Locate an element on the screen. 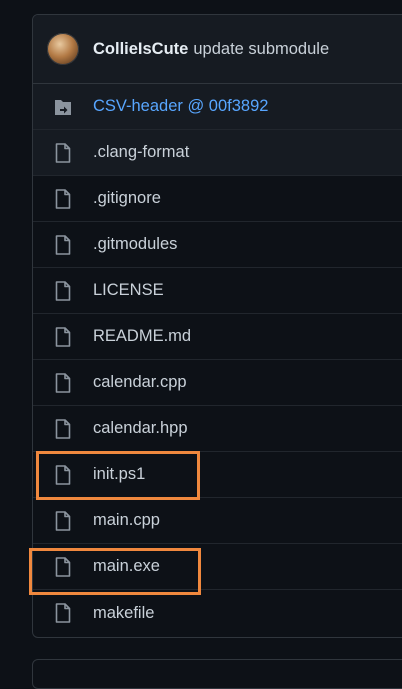 The image size is (402, 689). file-name: README.md is located at coordinates (142, 336).